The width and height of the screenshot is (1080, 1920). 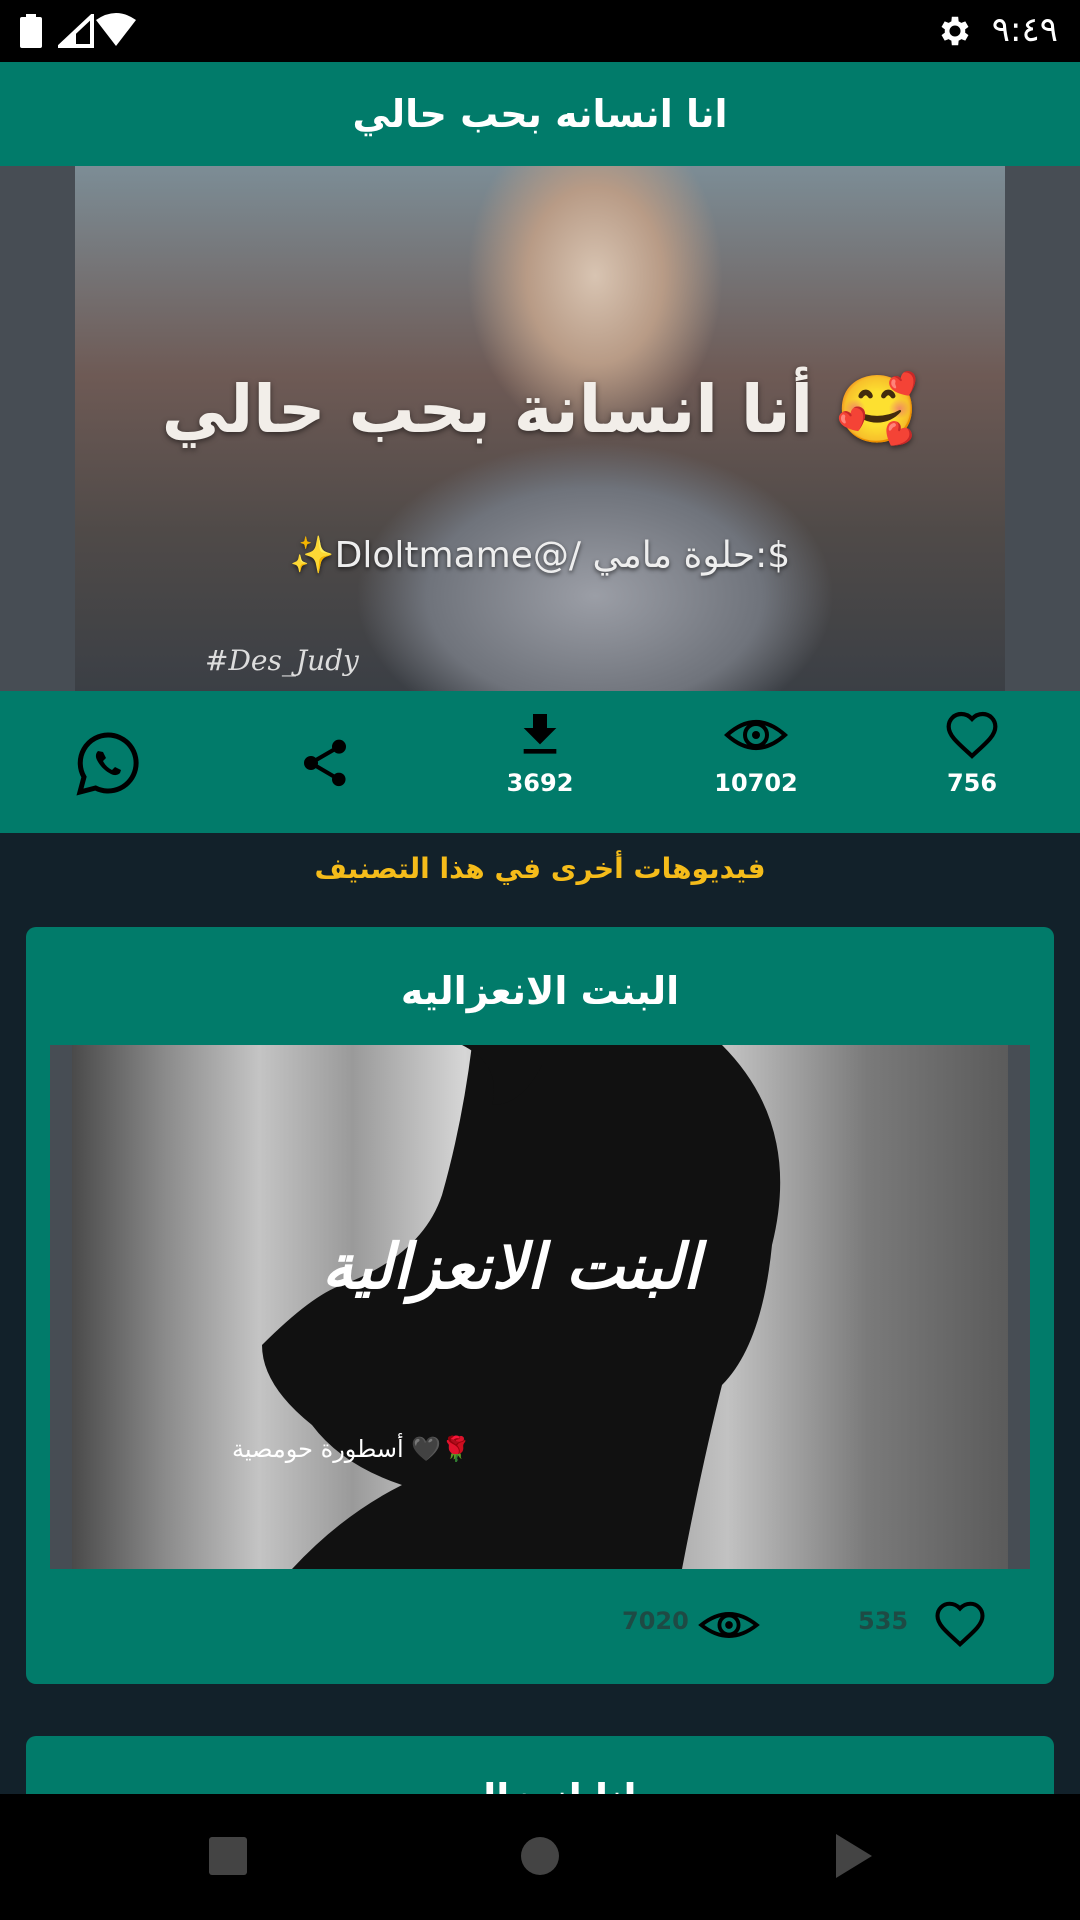 I want to click on likes-count: 756, so click(x=972, y=783).